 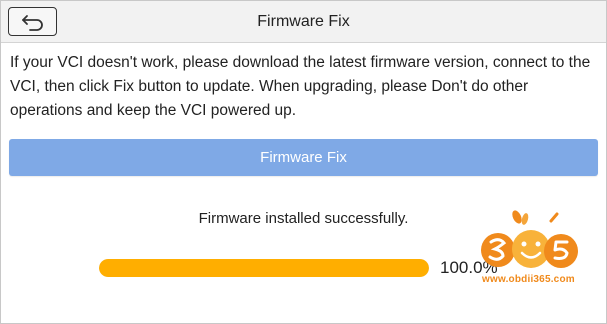 What do you see at coordinates (528, 279) in the screenshot?
I see `watermark-url: www.obdii365.com` at bounding box center [528, 279].